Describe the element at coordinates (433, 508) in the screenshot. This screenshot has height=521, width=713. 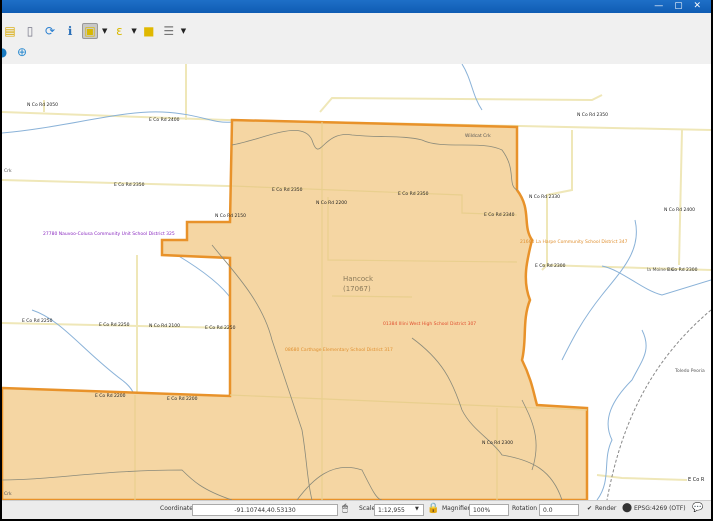
I see `lock-icon: 🔒` at that location.